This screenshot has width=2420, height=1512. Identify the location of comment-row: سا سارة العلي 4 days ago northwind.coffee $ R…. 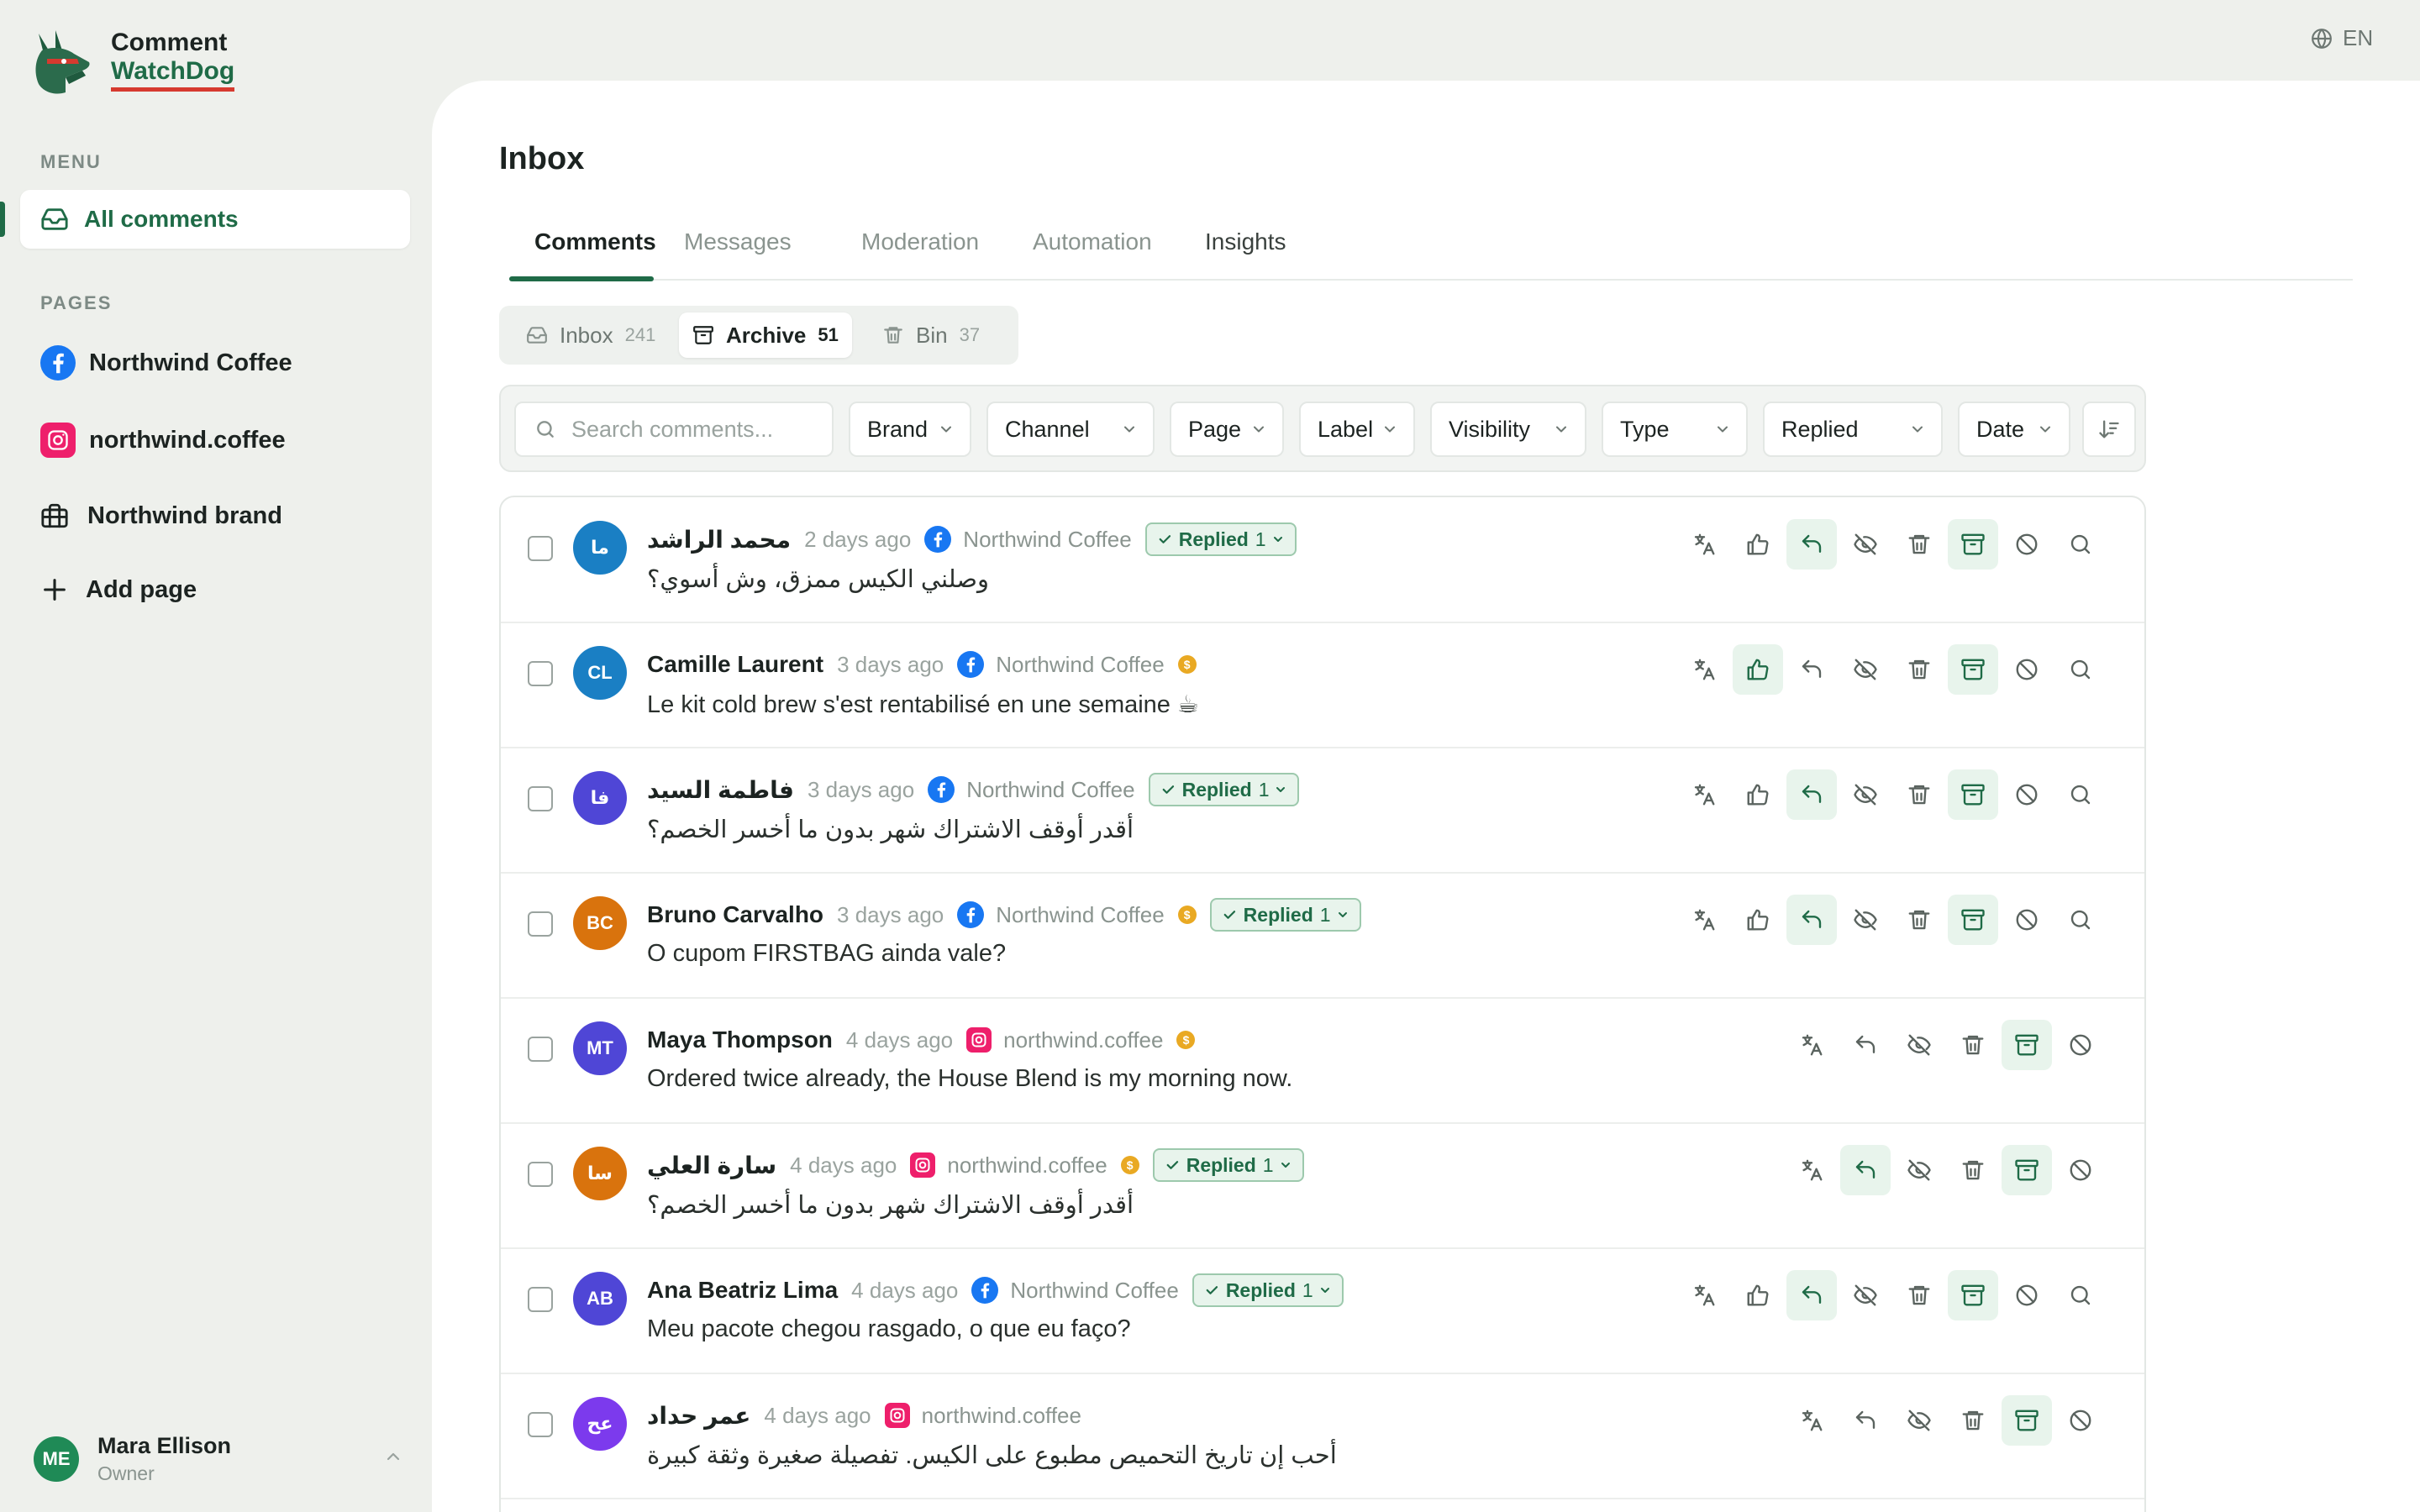
(1322, 1186).